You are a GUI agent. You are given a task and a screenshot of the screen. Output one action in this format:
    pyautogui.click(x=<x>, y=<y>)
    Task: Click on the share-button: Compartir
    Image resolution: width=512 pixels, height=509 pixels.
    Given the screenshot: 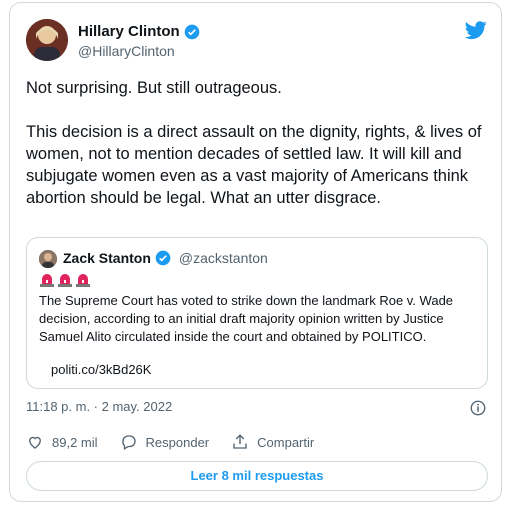 What is the action you would take?
    pyautogui.click(x=272, y=442)
    